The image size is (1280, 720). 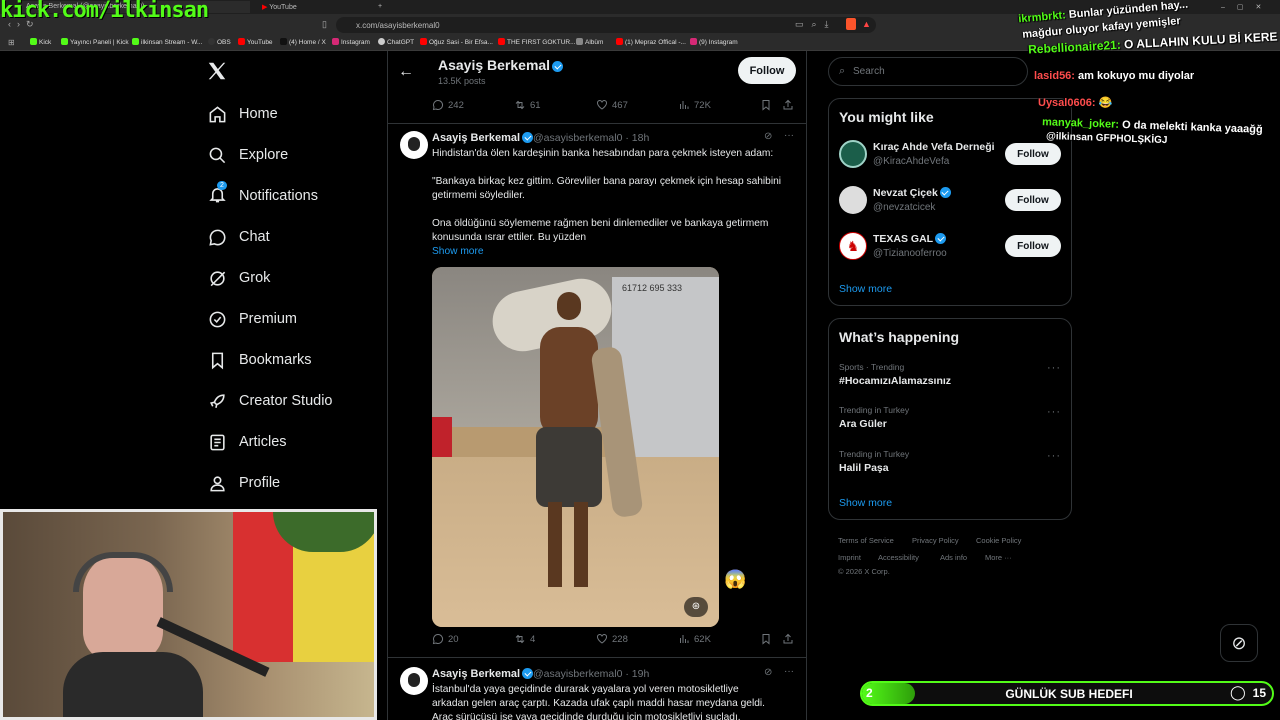 I want to click on chat-message: Uysal0606: 😂, so click(x=1075, y=103).